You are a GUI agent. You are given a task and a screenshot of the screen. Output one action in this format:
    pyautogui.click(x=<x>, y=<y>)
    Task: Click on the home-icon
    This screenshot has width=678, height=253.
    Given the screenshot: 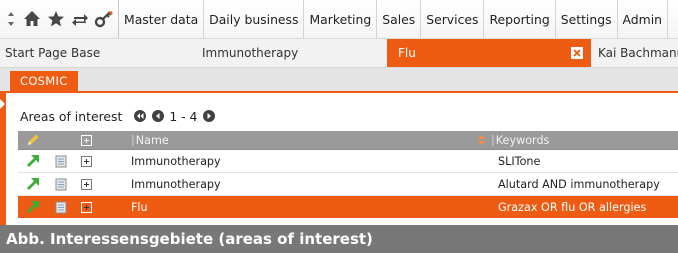 What is the action you would take?
    pyautogui.click(x=32, y=19)
    